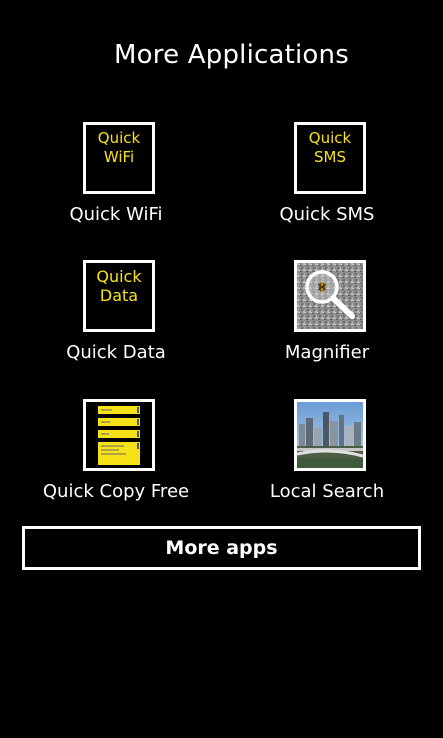 Image resolution: width=443 pixels, height=738 pixels. What do you see at coordinates (231, 55) in the screenshot?
I see `page-title: More Applications` at bounding box center [231, 55].